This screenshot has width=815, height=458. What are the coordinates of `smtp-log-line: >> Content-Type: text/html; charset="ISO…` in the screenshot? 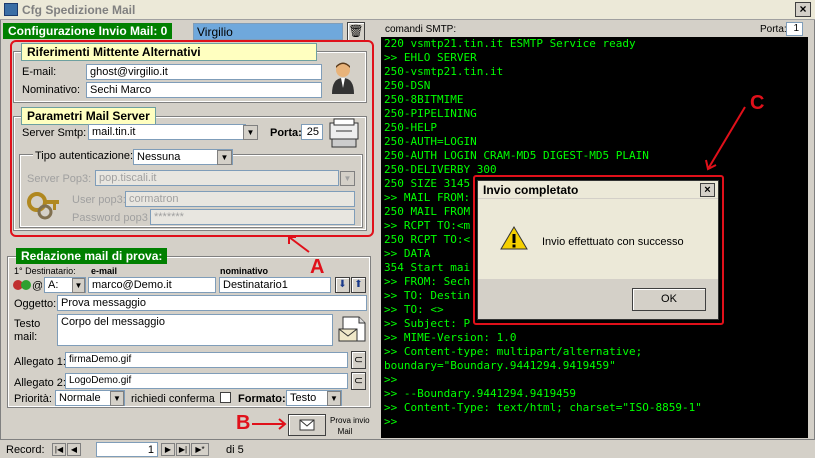 It's located at (543, 407).